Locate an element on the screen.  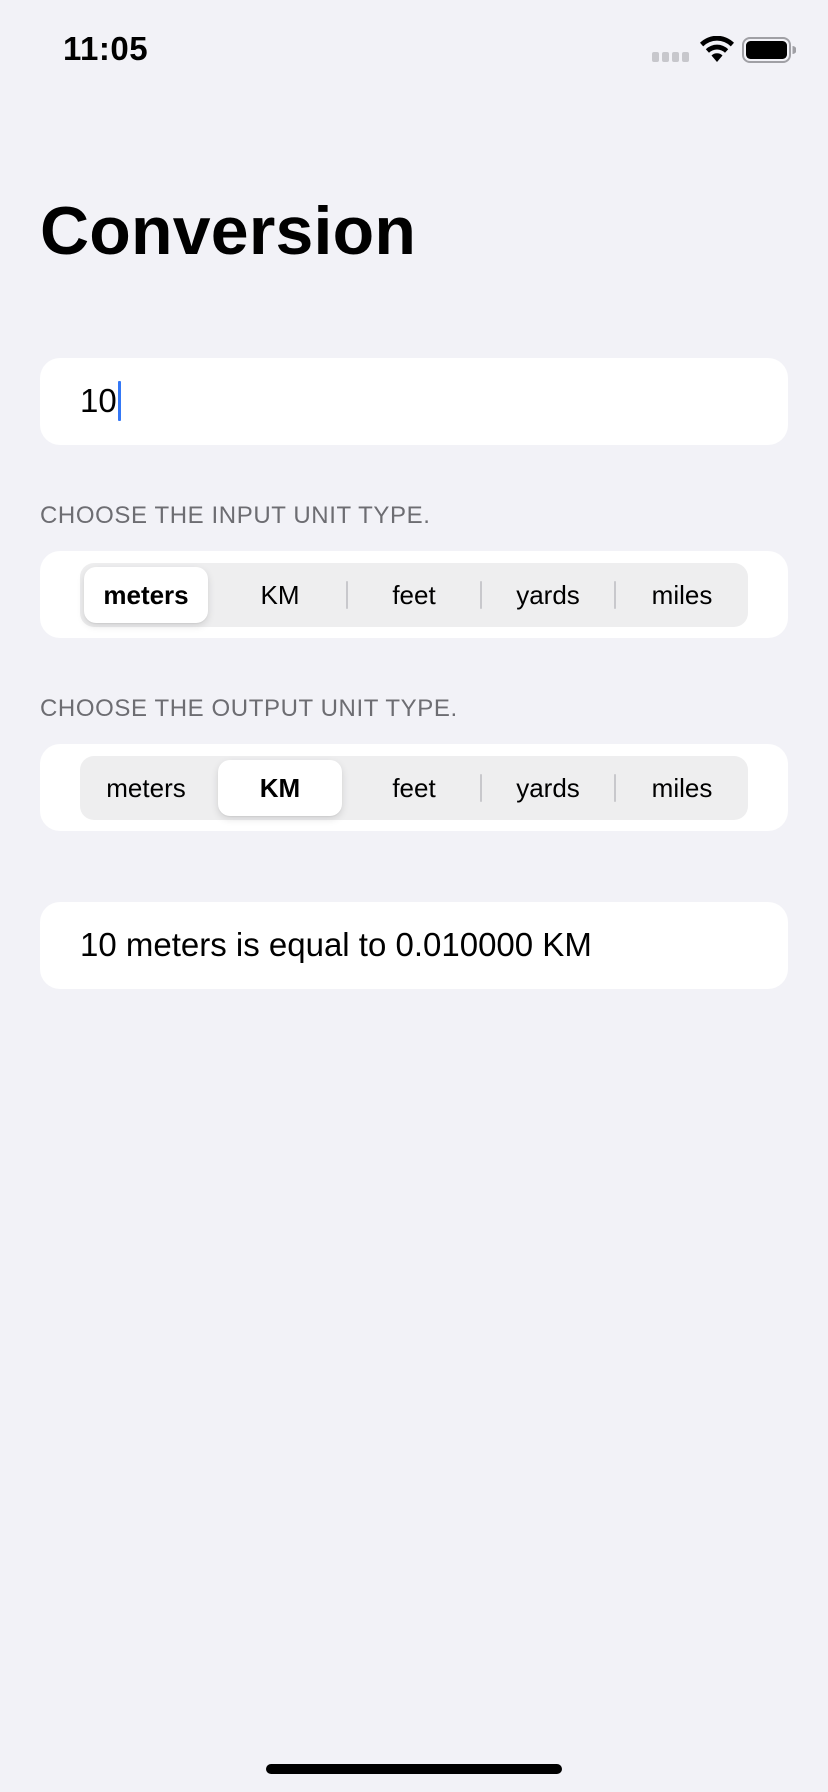
output-unit-segmented-control: meters KM feet yards miles is located at coordinates (414, 788).